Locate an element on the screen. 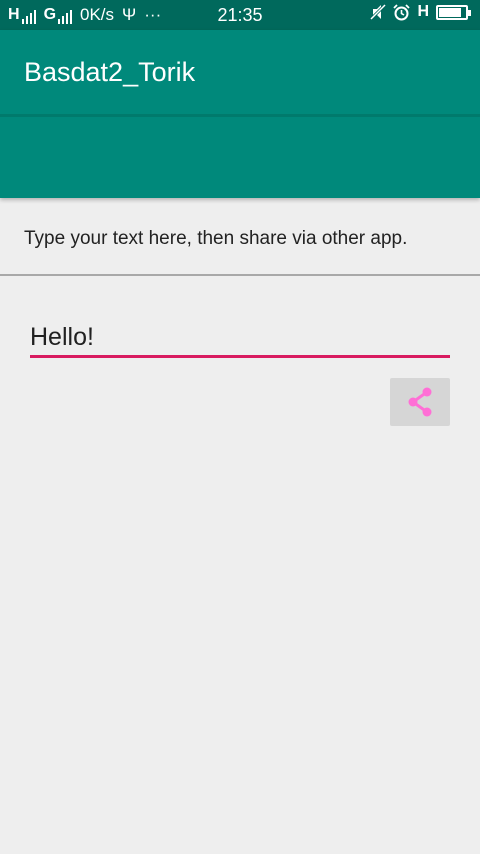 The height and width of the screenshot is (854, 480). app-bar-divider is located at coordinates (240, 115).